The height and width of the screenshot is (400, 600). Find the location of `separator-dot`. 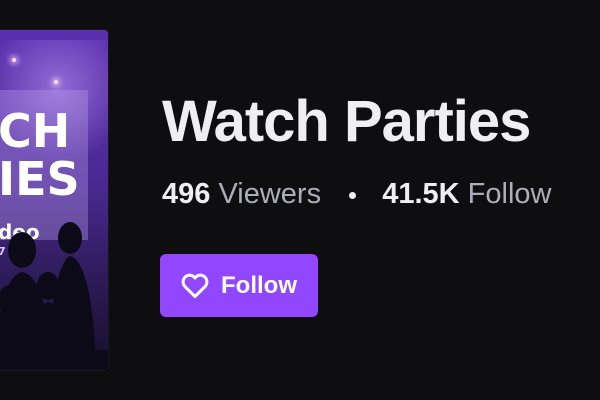

separator-dot is located at coordinates (353, 195).